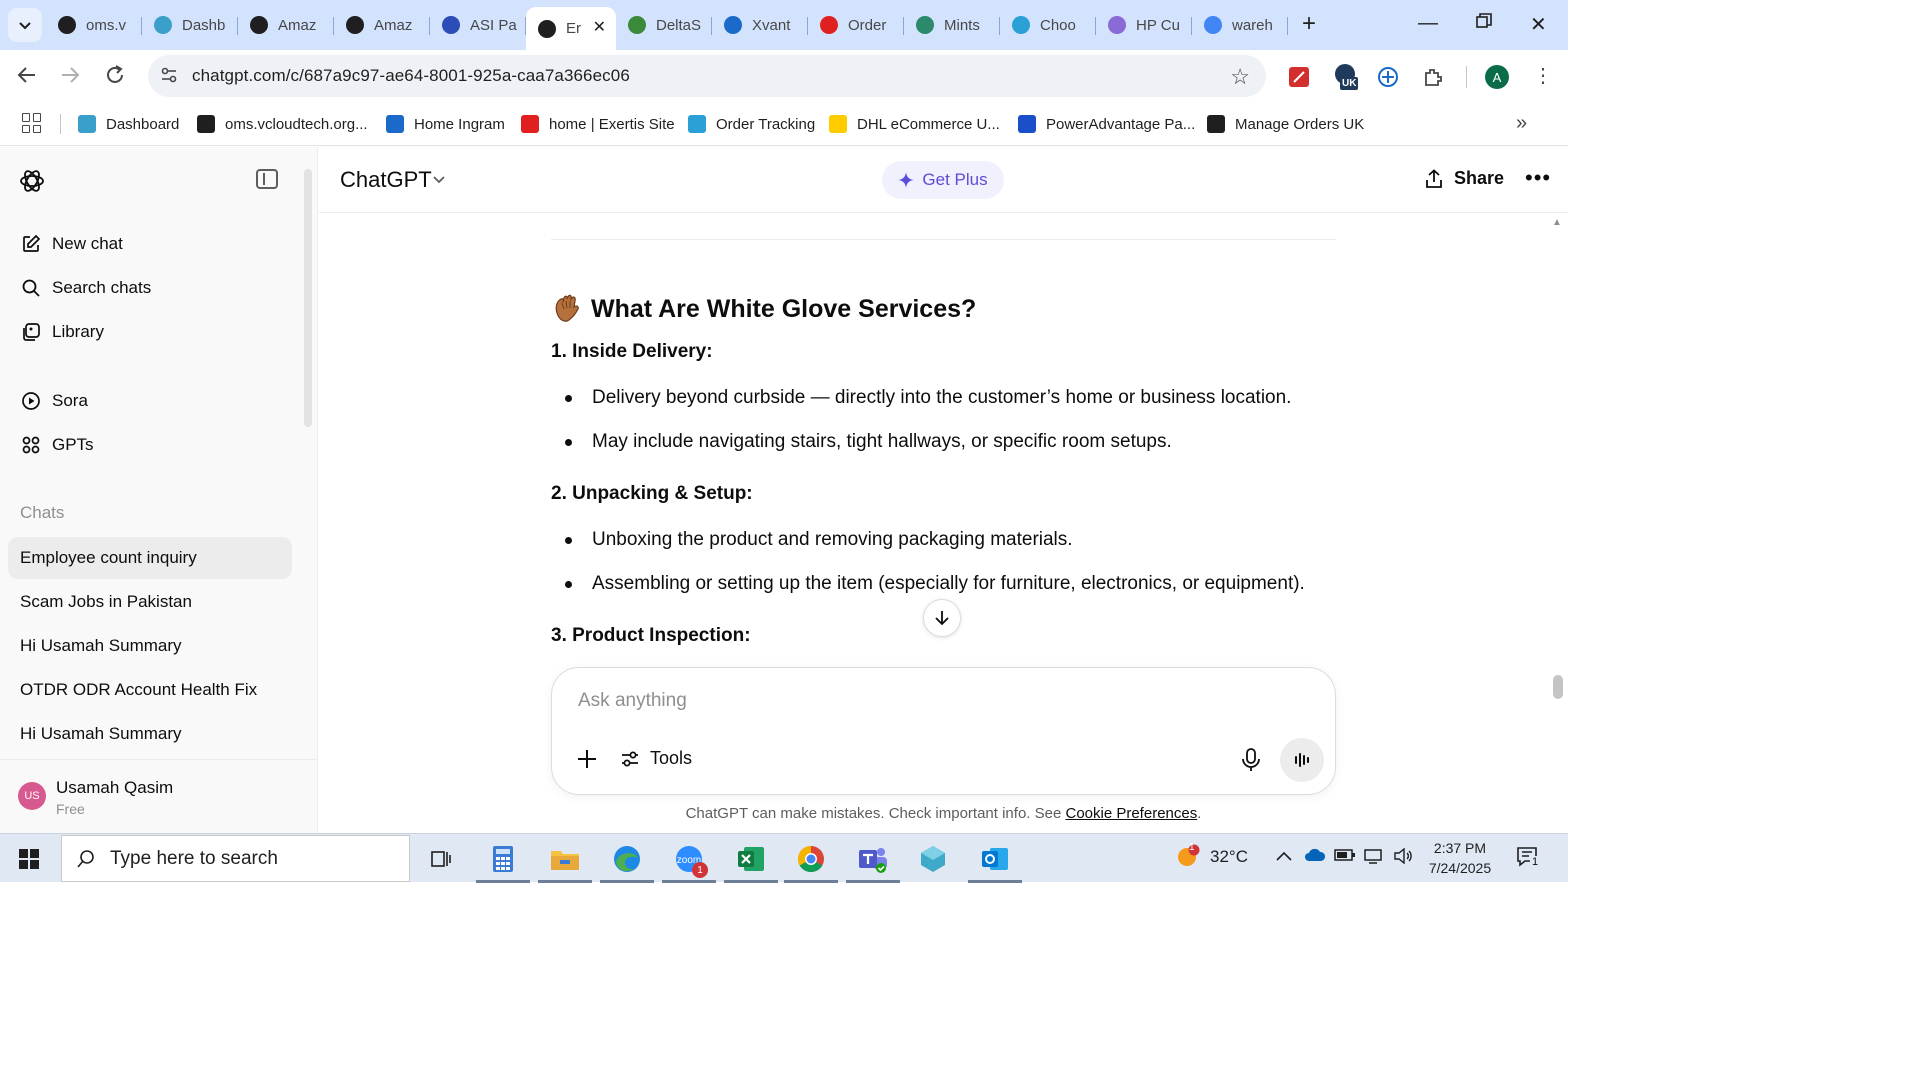 The image size is (1920, 1080). Describe the element at coordinates (128, 124) in the screenshot. I see `bookmark-item: Dashboard` at that location.